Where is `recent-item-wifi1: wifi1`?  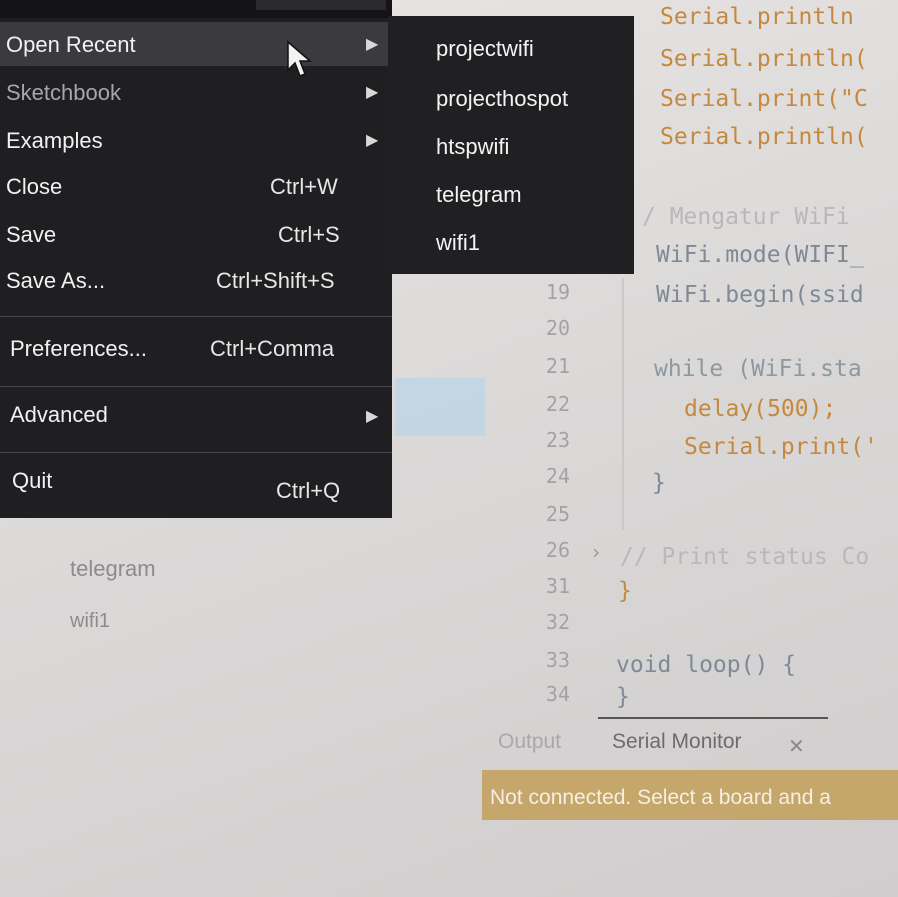
recent-item-wifi1: wifi1 is located at coordinates (458, 243).